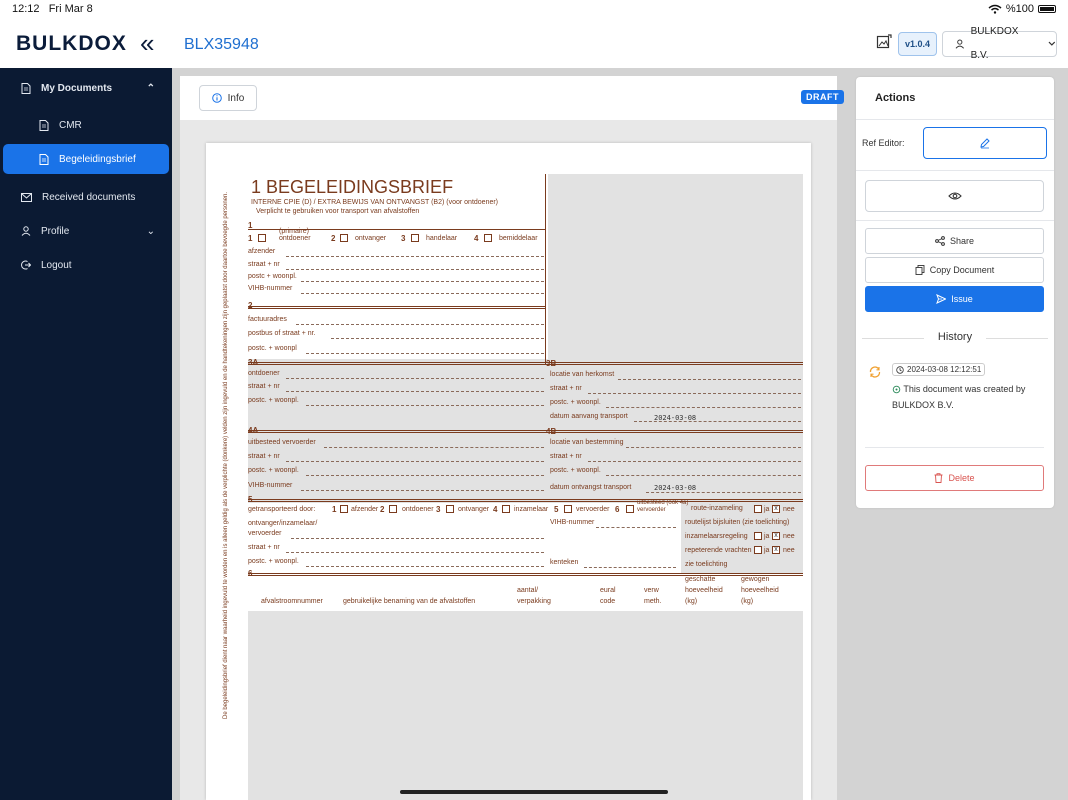 The height and width of the screenshot is (800, 1068). Describe the element at coordinates (534, 792) in the screenshot. I see `home-indicator` at that location.